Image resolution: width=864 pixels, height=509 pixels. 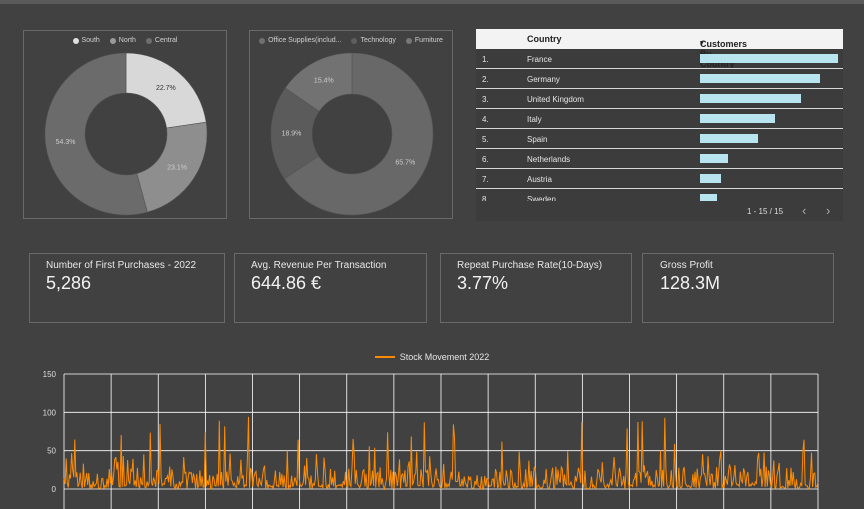 I want to click on kpi-repeat-purchase-rate: Repeat Purchase Rate(10-Days) 3.77%, so click(x=536, y=288).